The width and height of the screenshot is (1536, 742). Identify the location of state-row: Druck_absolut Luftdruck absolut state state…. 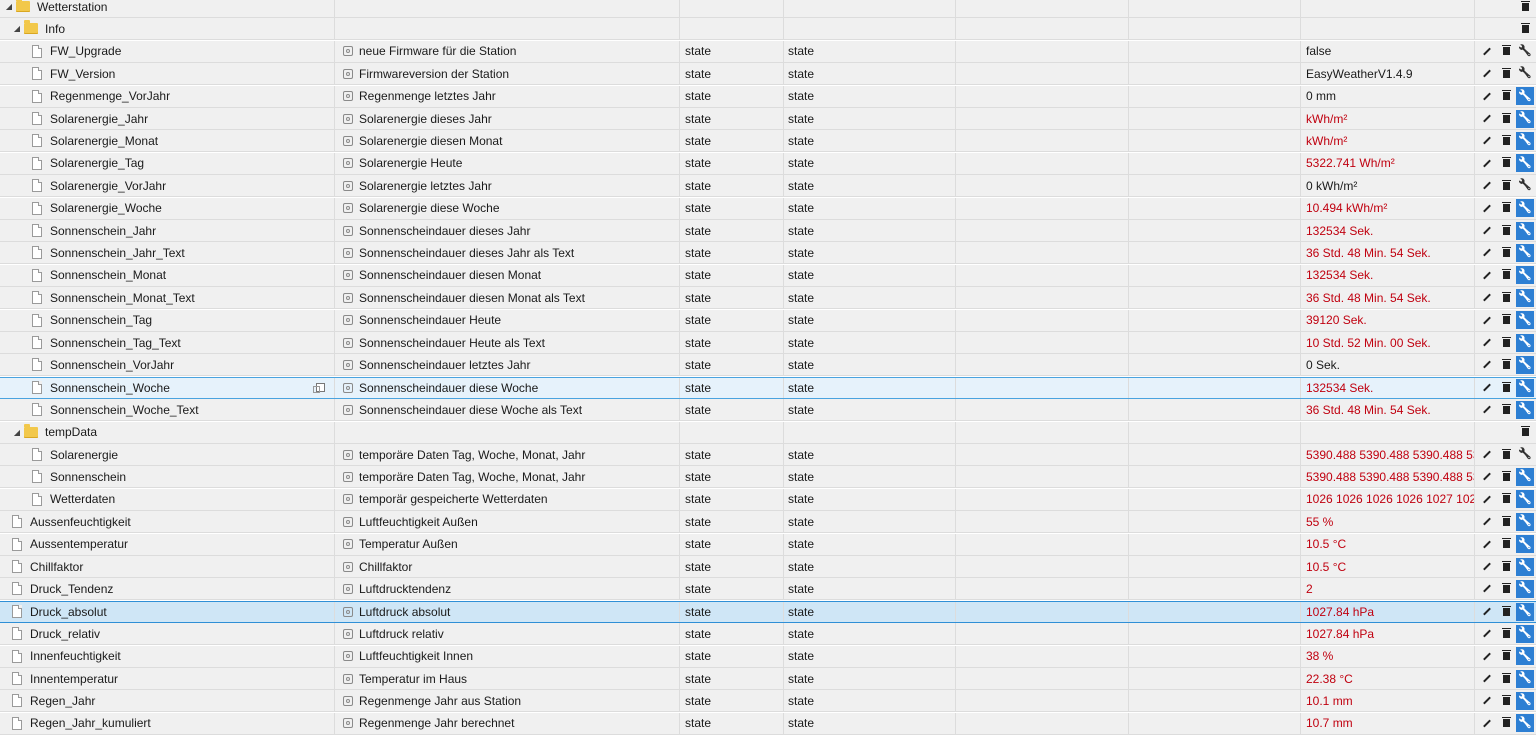
(768, 611).